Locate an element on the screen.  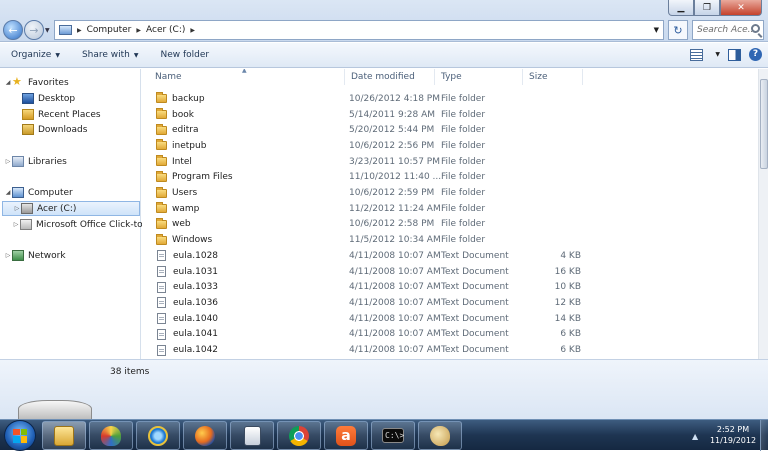
nav-label: Desktop is located at coordinates (57, 98).